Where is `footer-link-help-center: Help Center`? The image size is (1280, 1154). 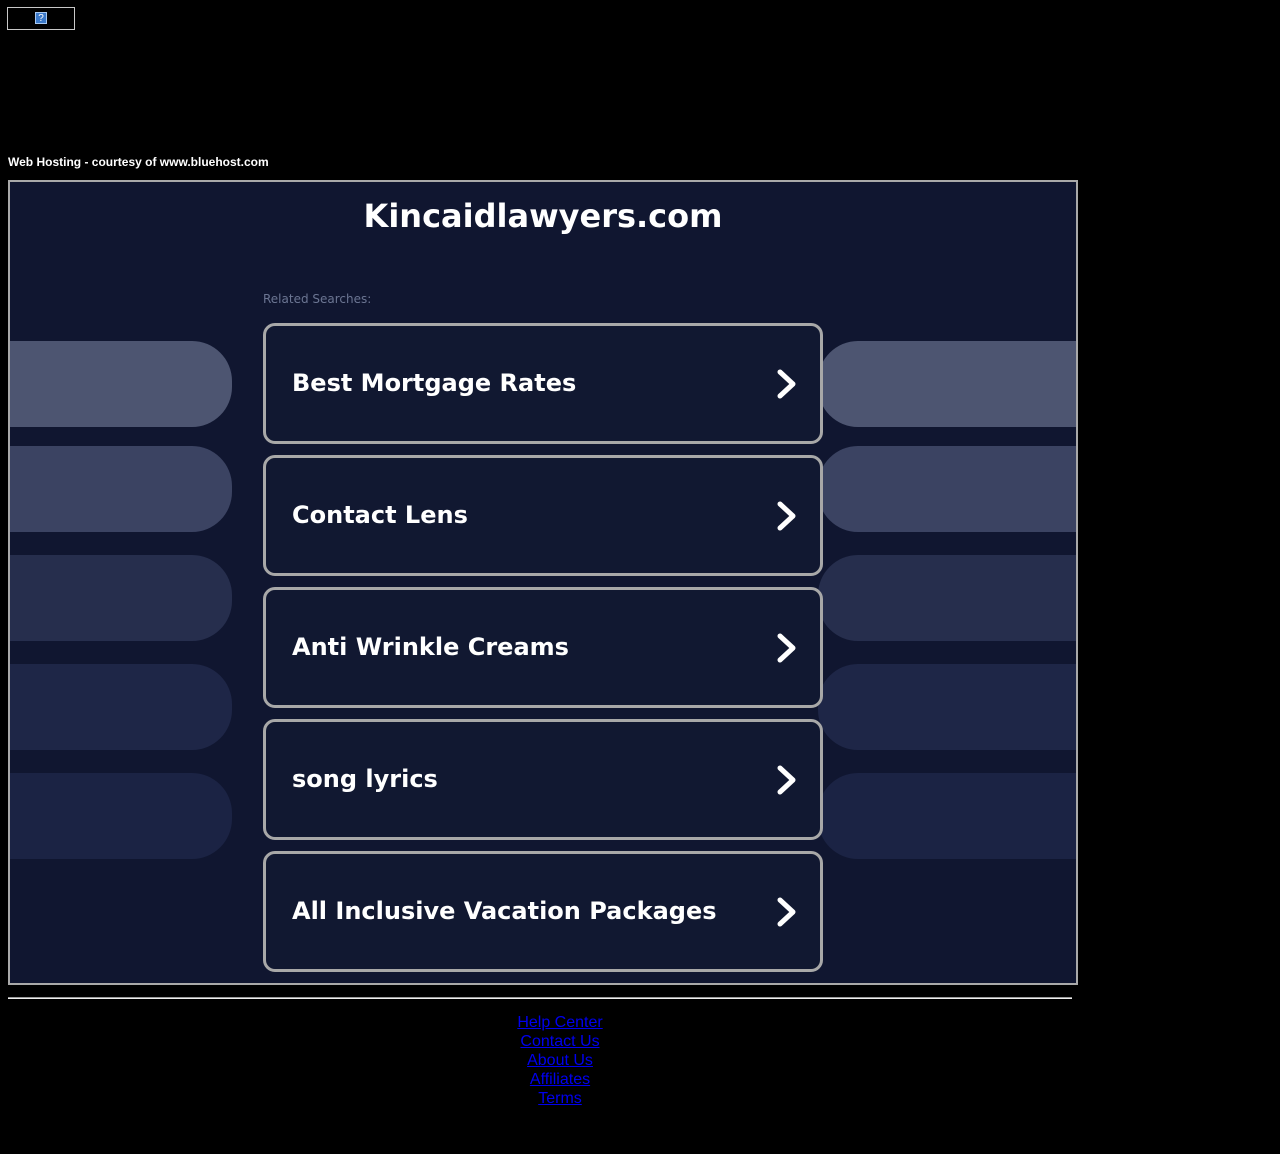 footer-link-help-center: Help Center is located at coordinates (560, 1022).